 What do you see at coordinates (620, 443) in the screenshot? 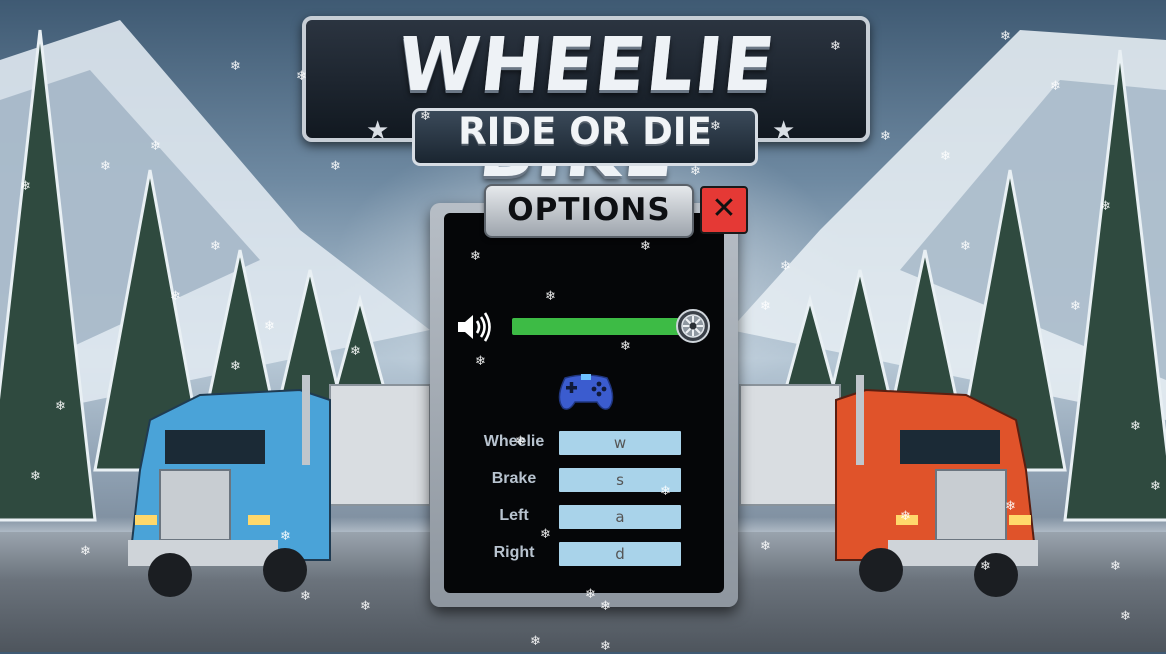
I see `wheelie-key-field: w` at bounding box center [620, 443].